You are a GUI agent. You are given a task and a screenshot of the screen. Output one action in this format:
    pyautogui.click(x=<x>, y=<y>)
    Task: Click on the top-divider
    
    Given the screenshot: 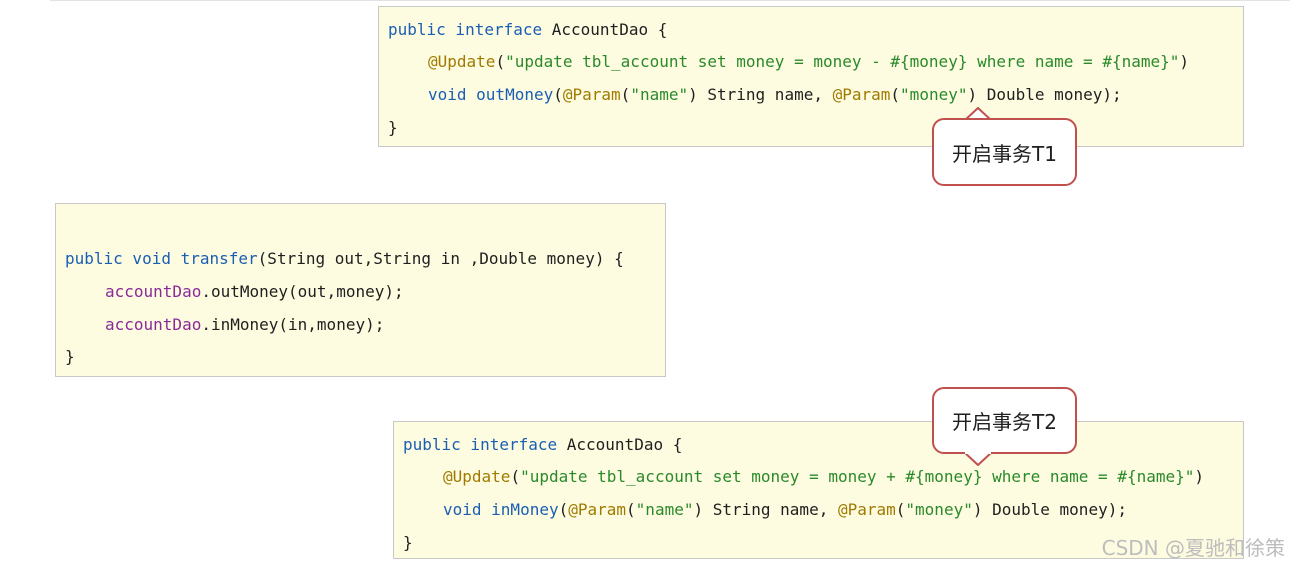 What is the action you would take?
    pyautogui.click(x=670, y=0)
    